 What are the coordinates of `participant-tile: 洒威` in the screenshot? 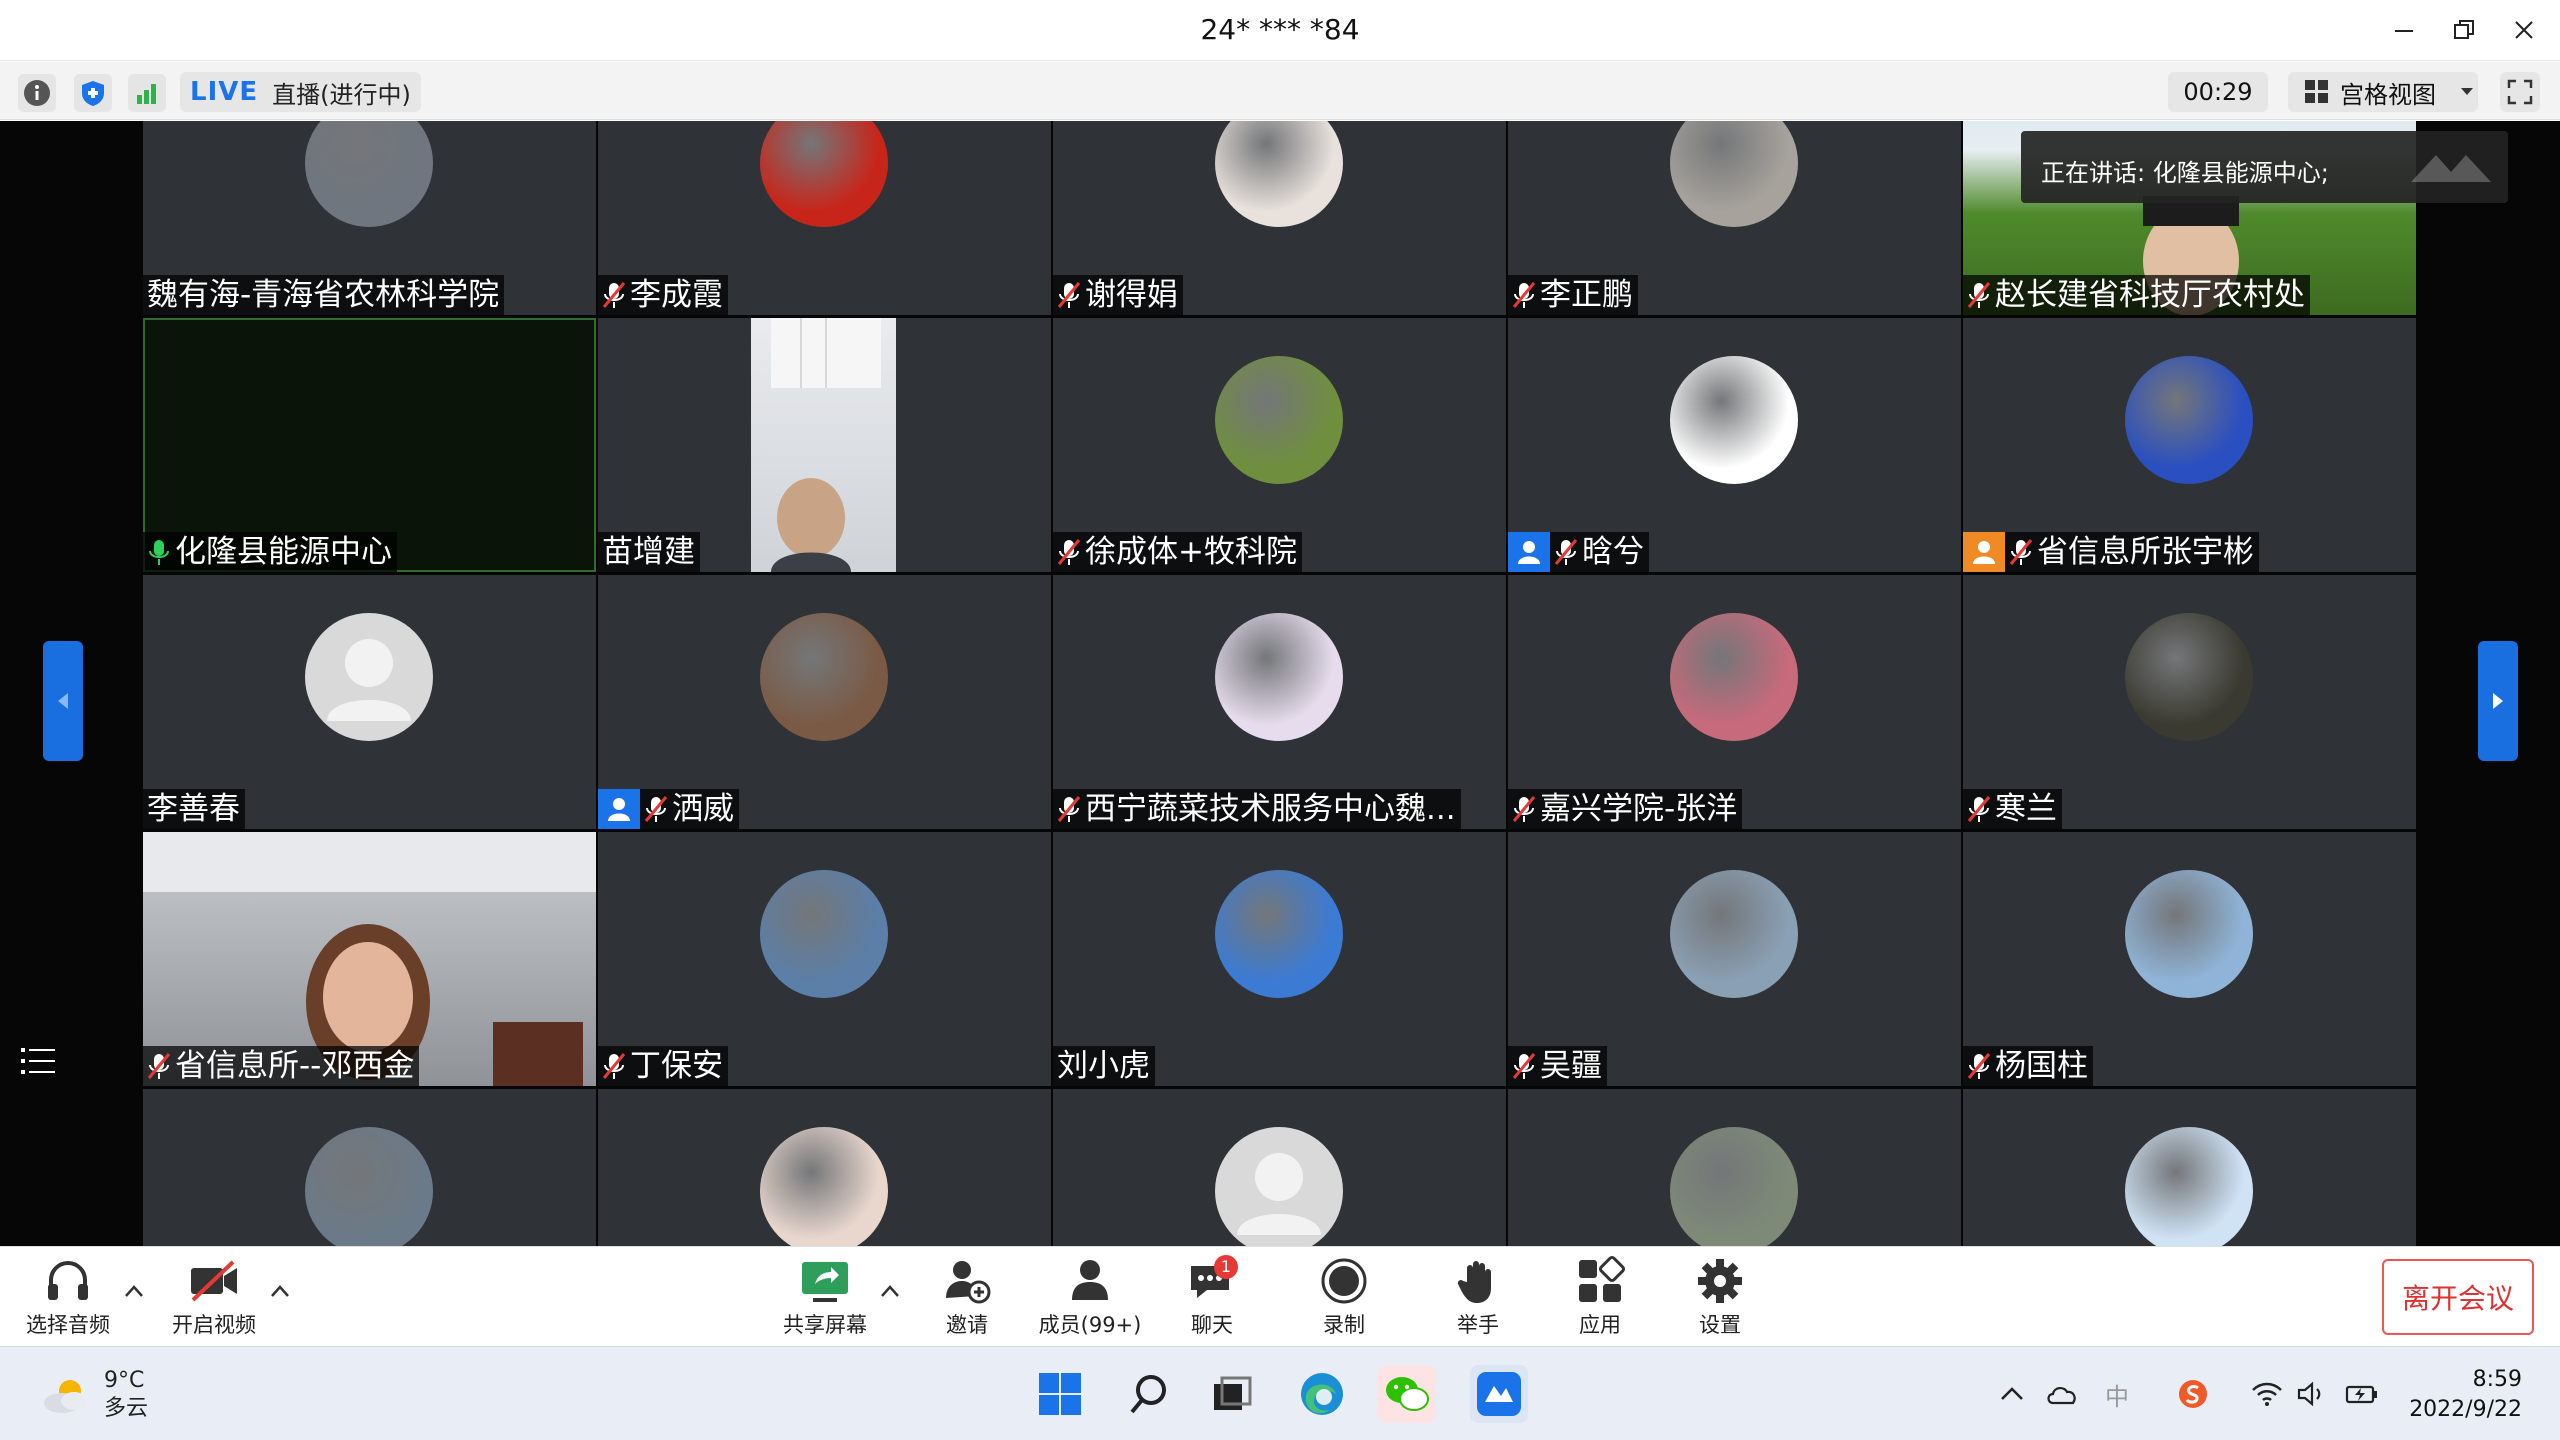 It's located at (824, 702).